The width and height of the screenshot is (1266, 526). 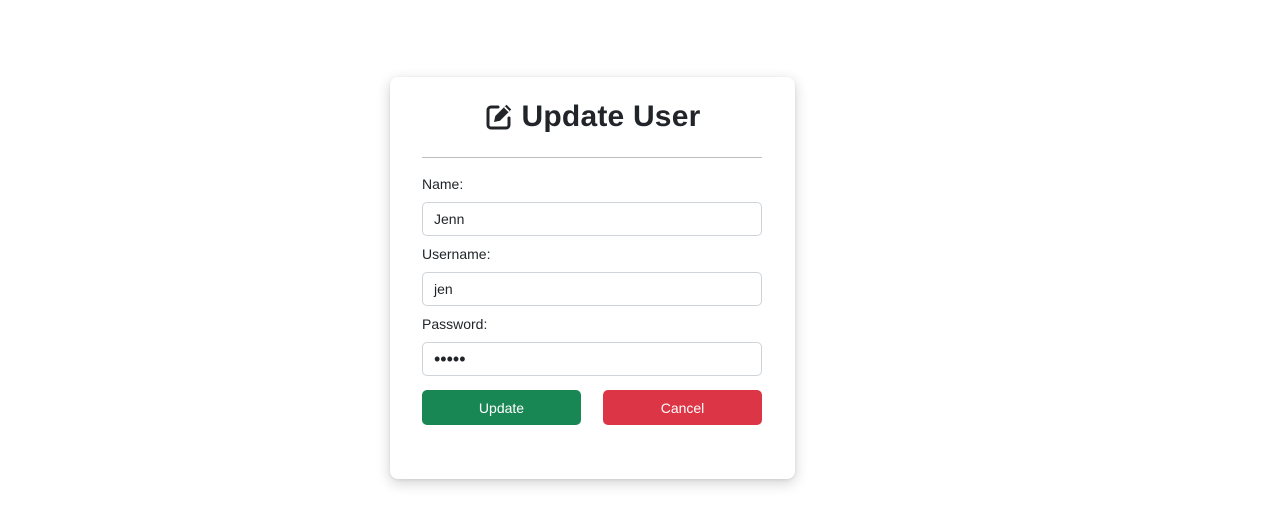 I want to click on username-label: Username:, so click(x=456, y=254).